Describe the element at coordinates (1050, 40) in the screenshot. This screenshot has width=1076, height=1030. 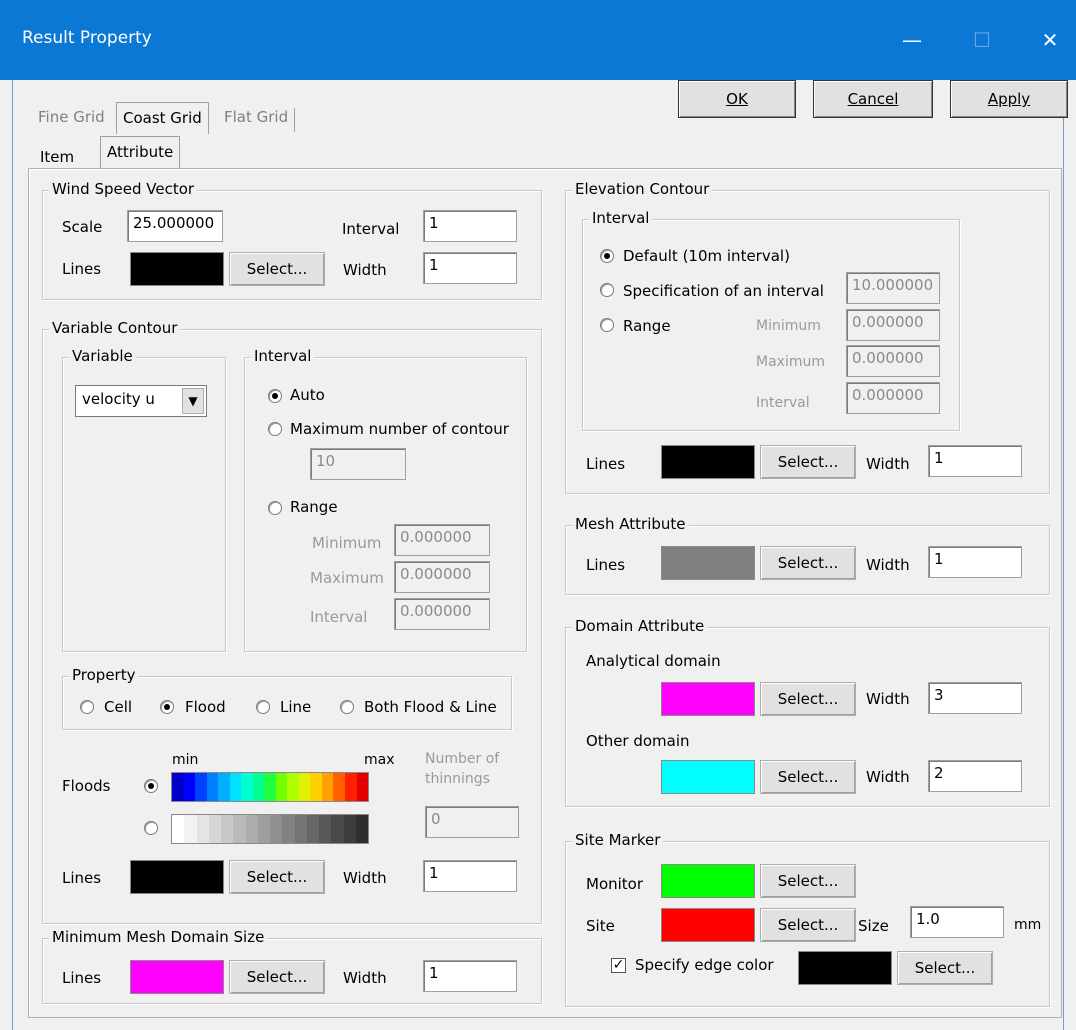
I see `close-icon: ✕` at that location.